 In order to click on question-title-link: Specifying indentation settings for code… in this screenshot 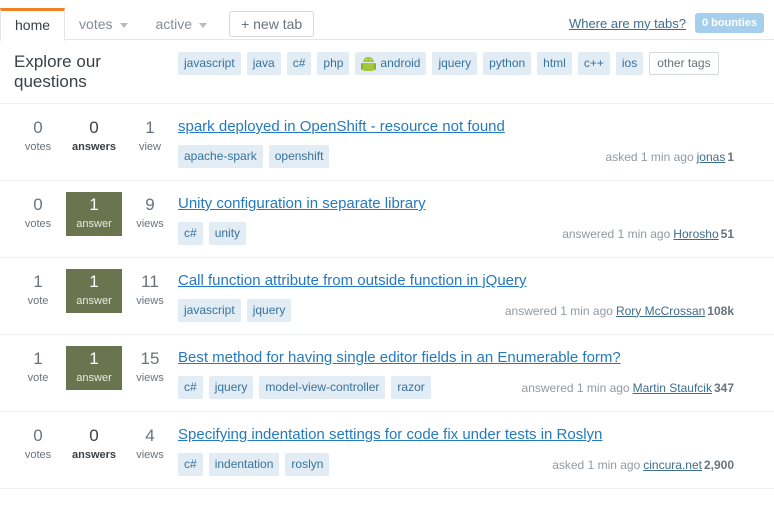, I will do `click(456, 434)`.